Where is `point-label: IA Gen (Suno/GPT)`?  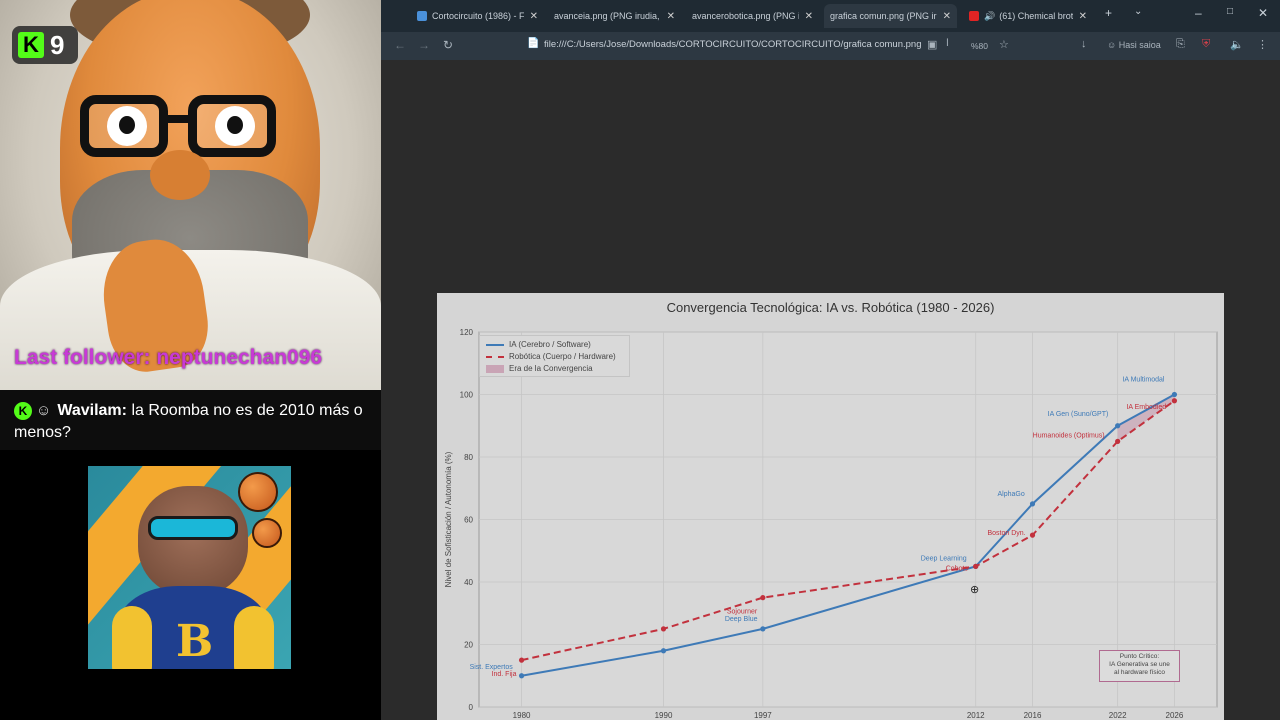 point-label: IA Gen (Suno/GPT) is located at coordinates (1078, 414).